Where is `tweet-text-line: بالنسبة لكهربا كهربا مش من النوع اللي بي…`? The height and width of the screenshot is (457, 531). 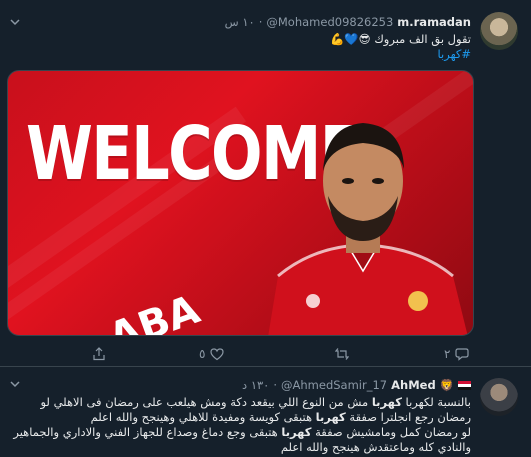 tweet-text-line: بالنسبة لكهربا كهربا مش من النوع اللي بي… is located at coordinates (255, 402).